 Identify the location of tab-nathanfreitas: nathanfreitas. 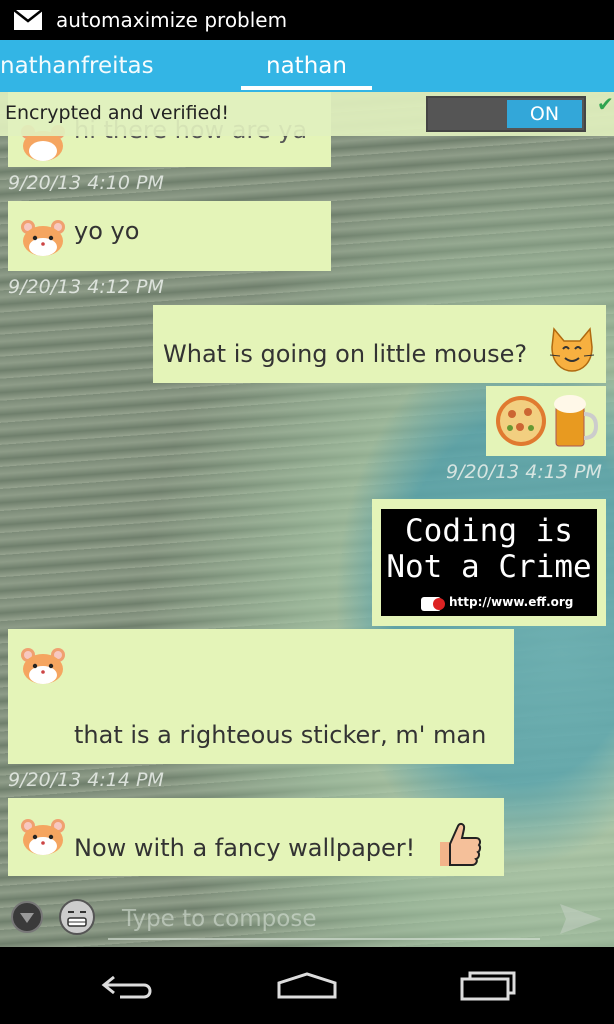
(100, 66).